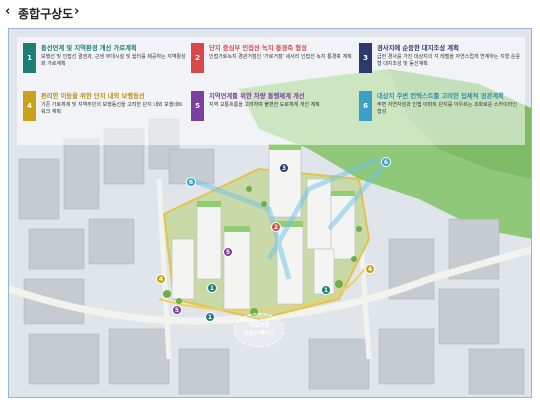 Image resolution: width=540 pixels, height=406 pixels. I want to click on card-title: 통선연계 및 지역환경 개선 가로계획, so click(89, 48).